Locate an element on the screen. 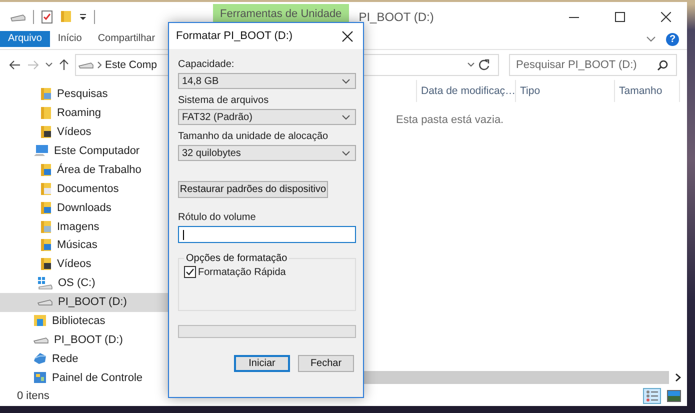 The image size is (695, 413). field-label: Rótulo do volume is located at coordinates (217, 217).